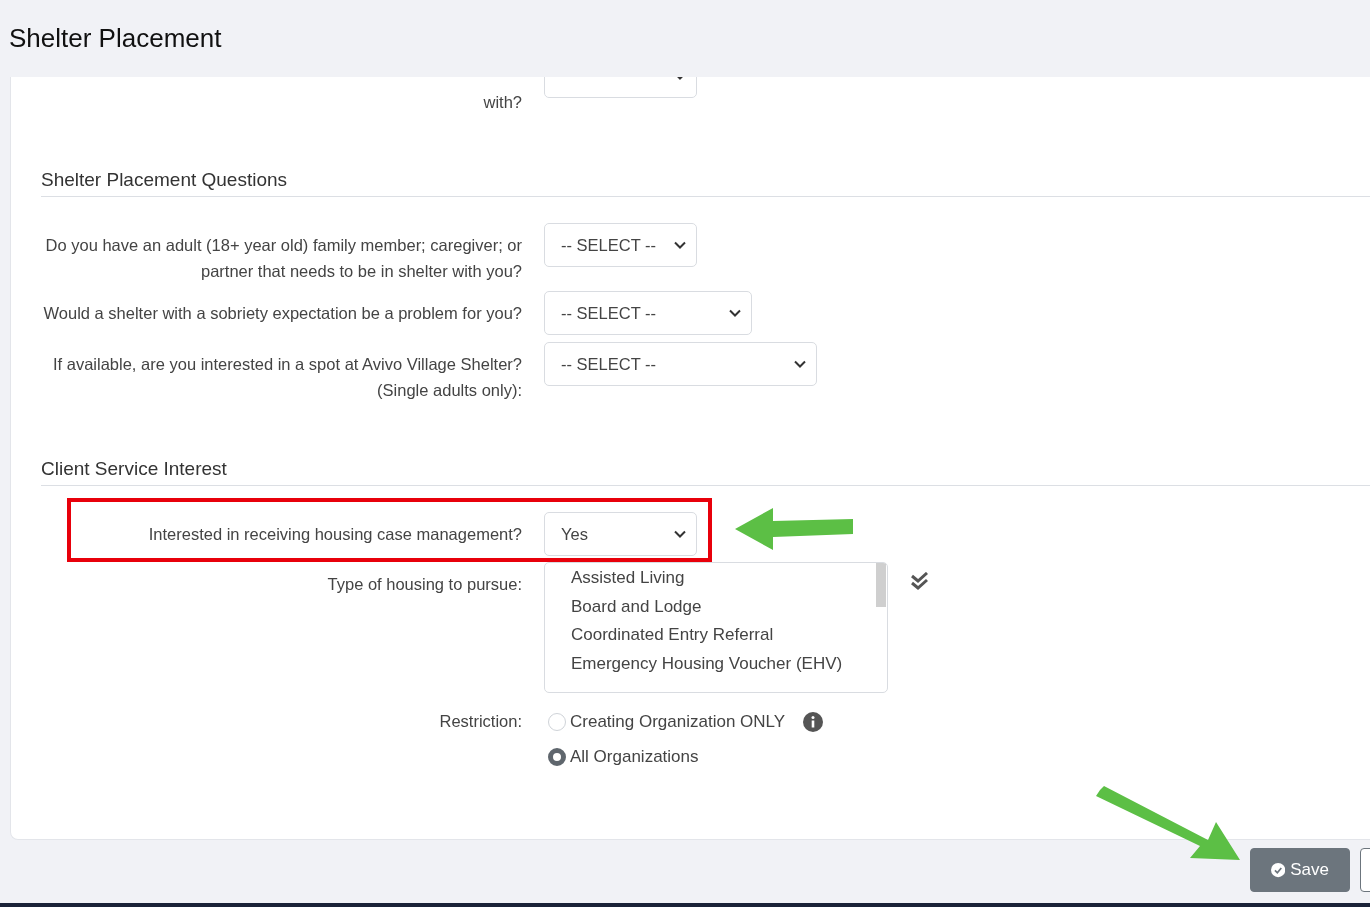  I want to click on save-button: Save, so click(1300, 870).